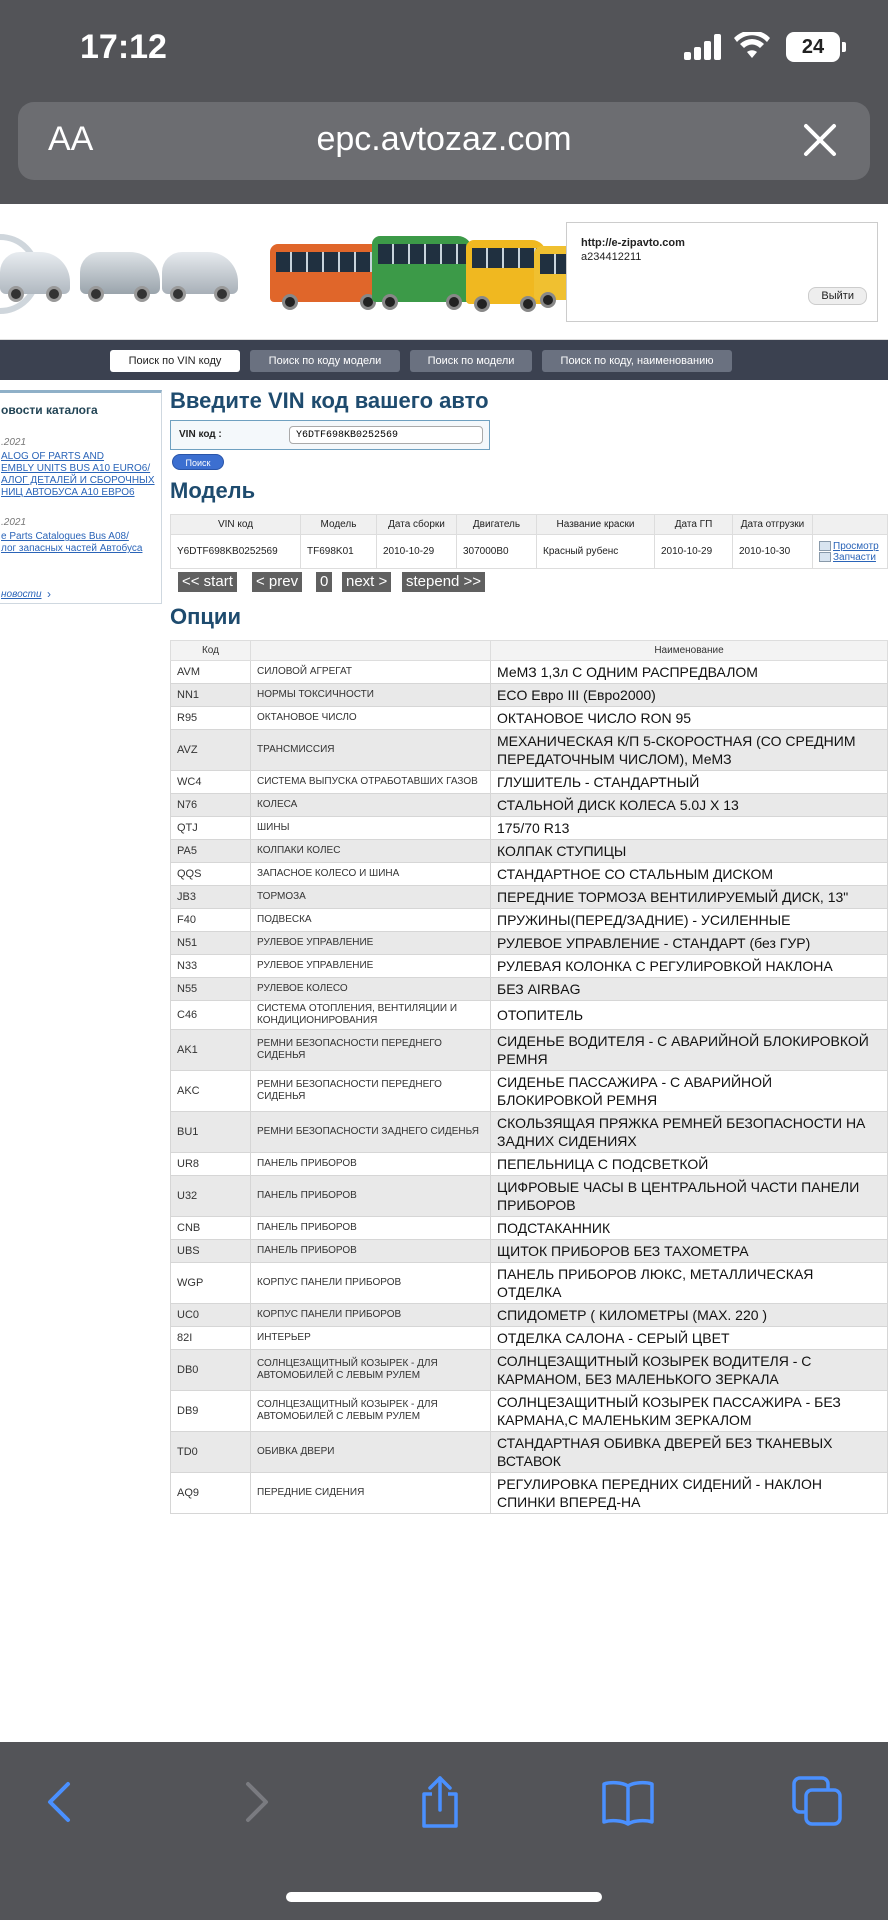 This screenshot has width=888, height=1920. I want to click on option-code: AKC, so click(210, 1091).